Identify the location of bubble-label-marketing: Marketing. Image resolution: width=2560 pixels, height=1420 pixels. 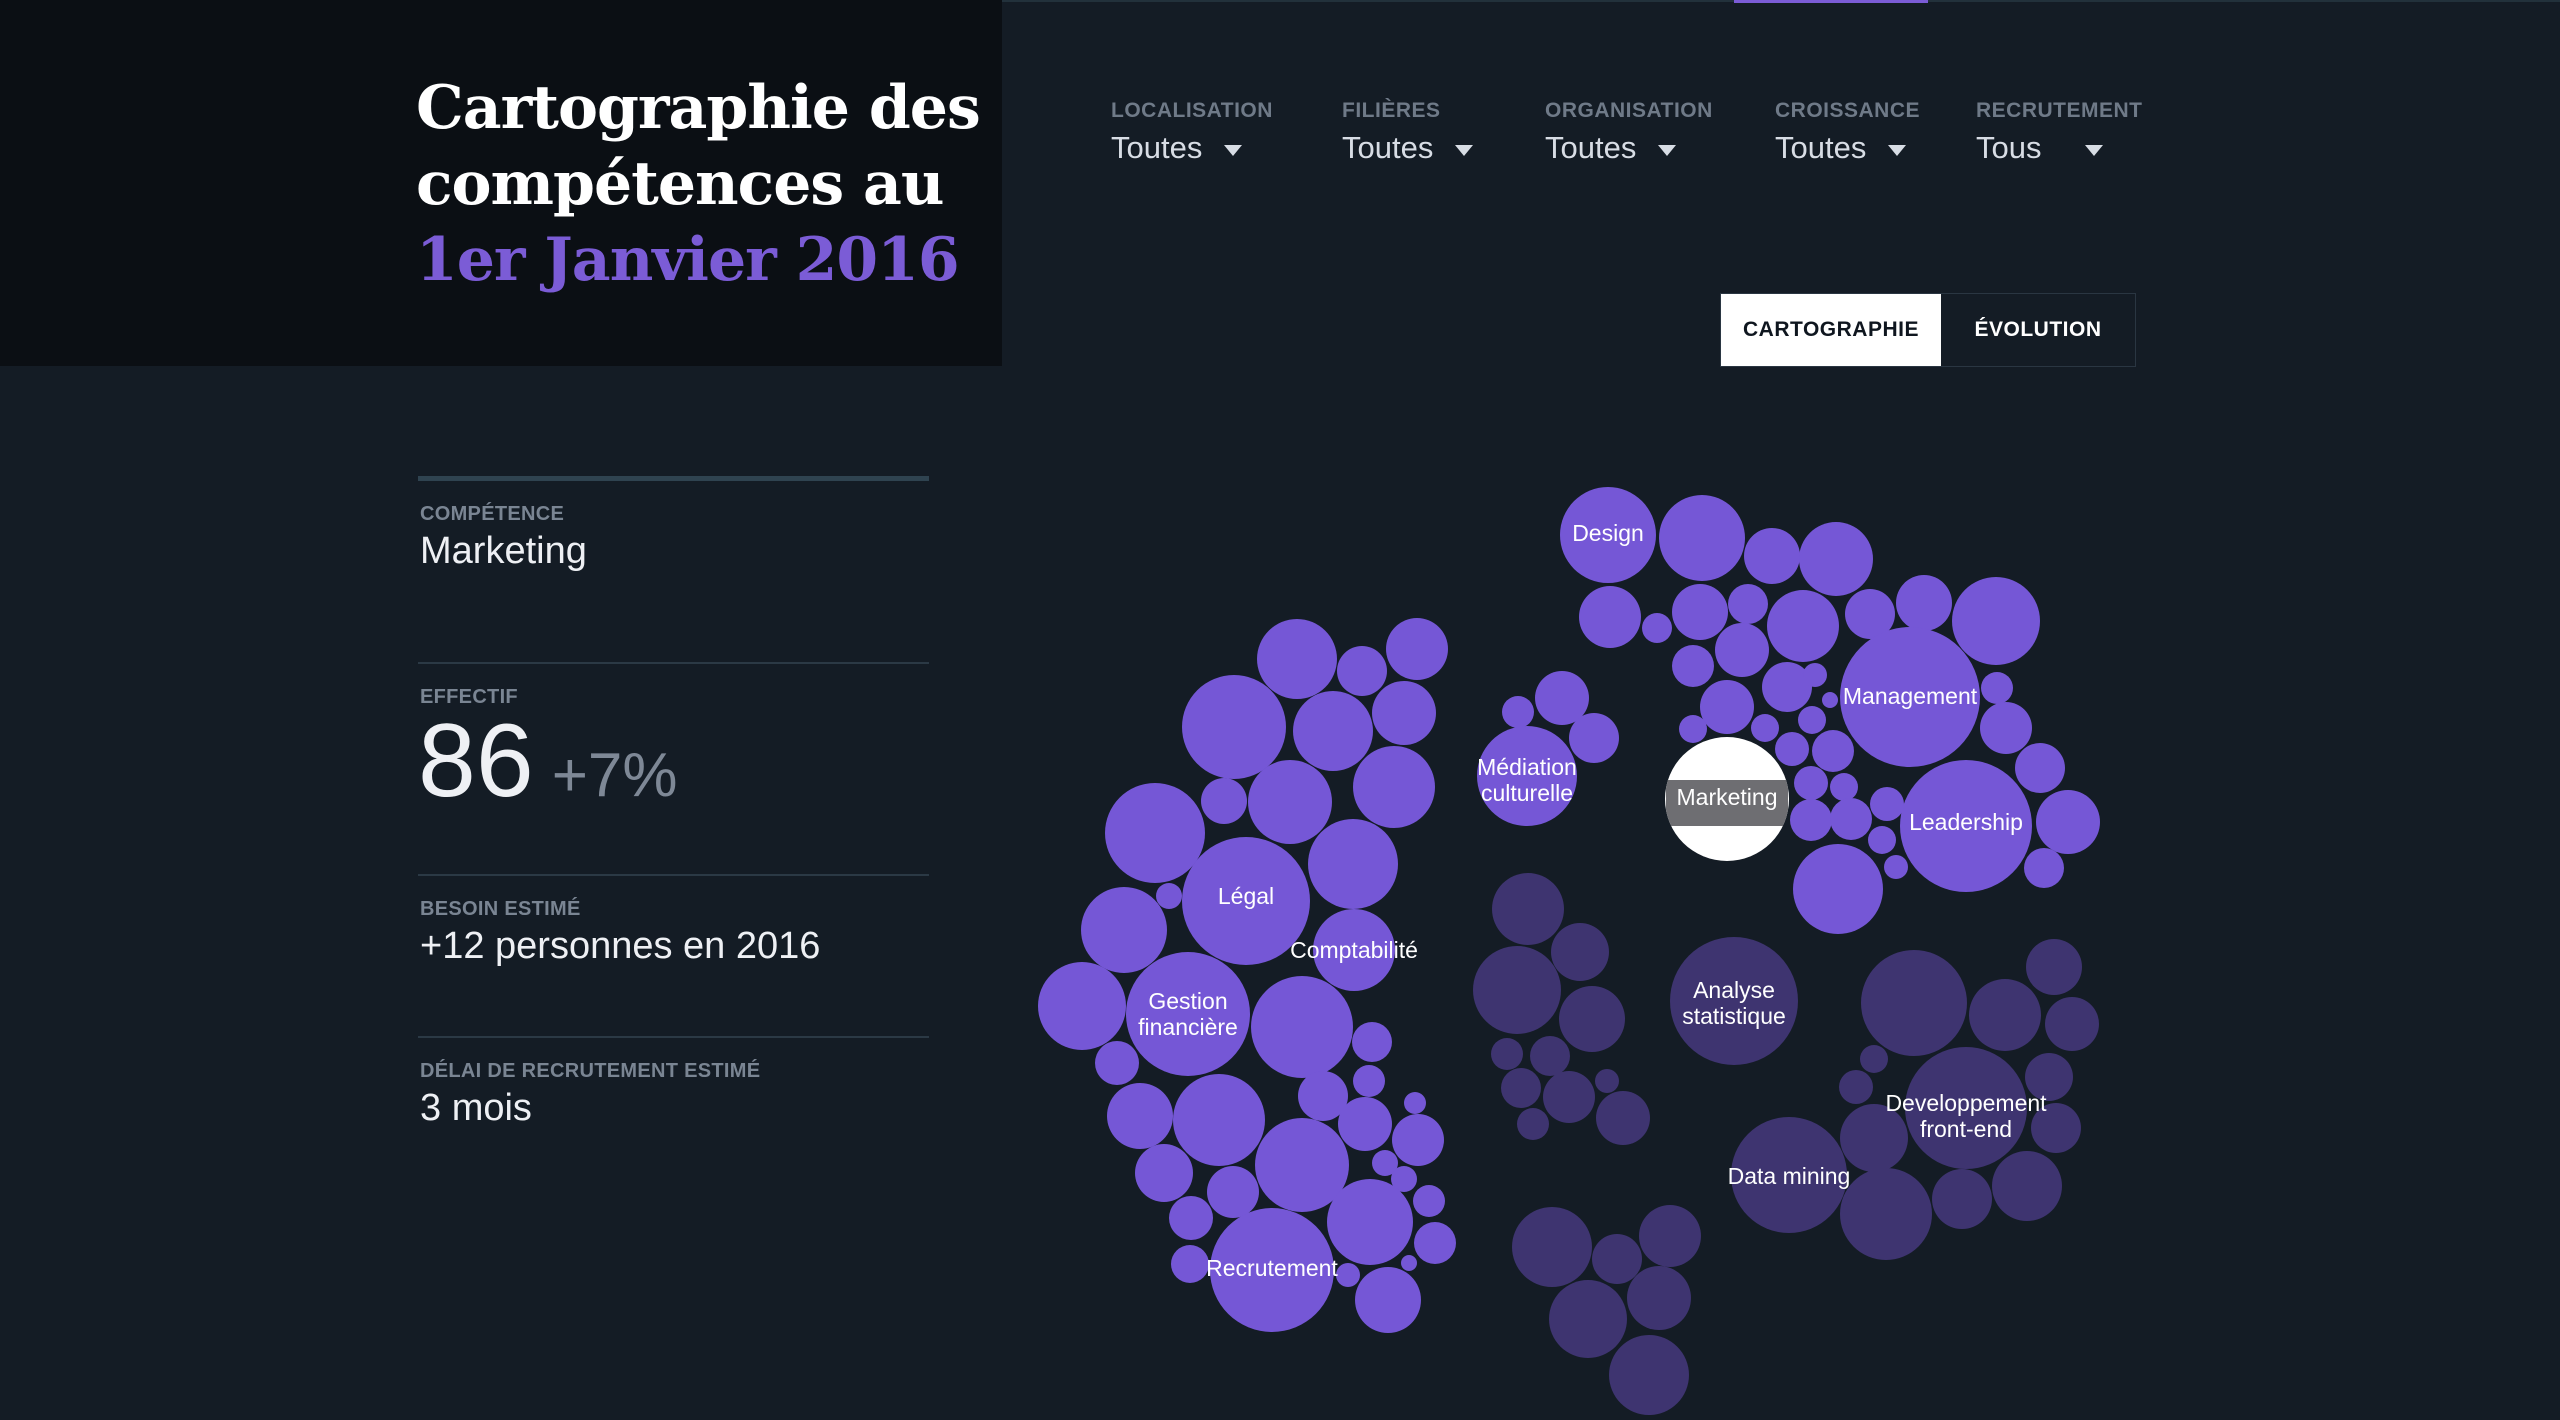
(1727, 797).